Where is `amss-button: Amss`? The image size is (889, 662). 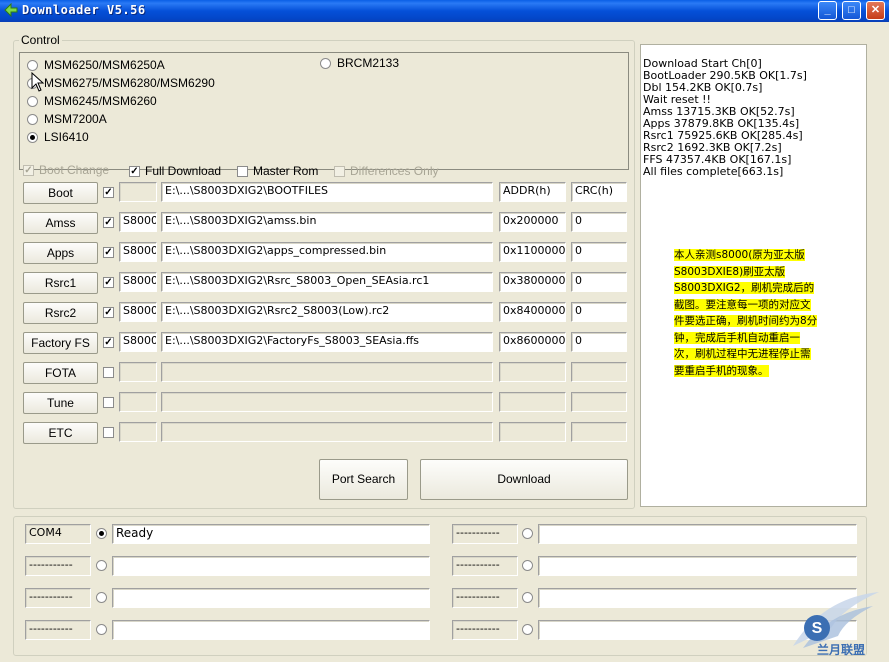 amss-button: Amss is located at coordinates (60, 223).